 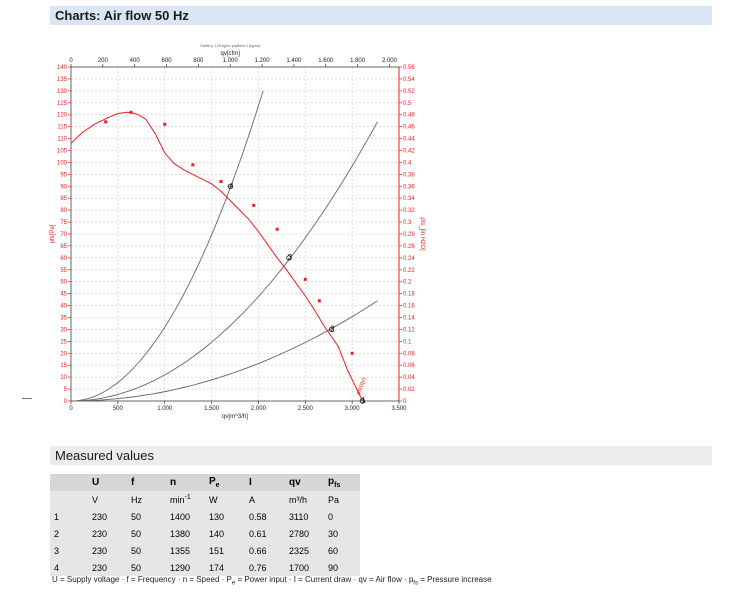 I want to click on measured-values-header: Measured values, so click(x=381, y=455).